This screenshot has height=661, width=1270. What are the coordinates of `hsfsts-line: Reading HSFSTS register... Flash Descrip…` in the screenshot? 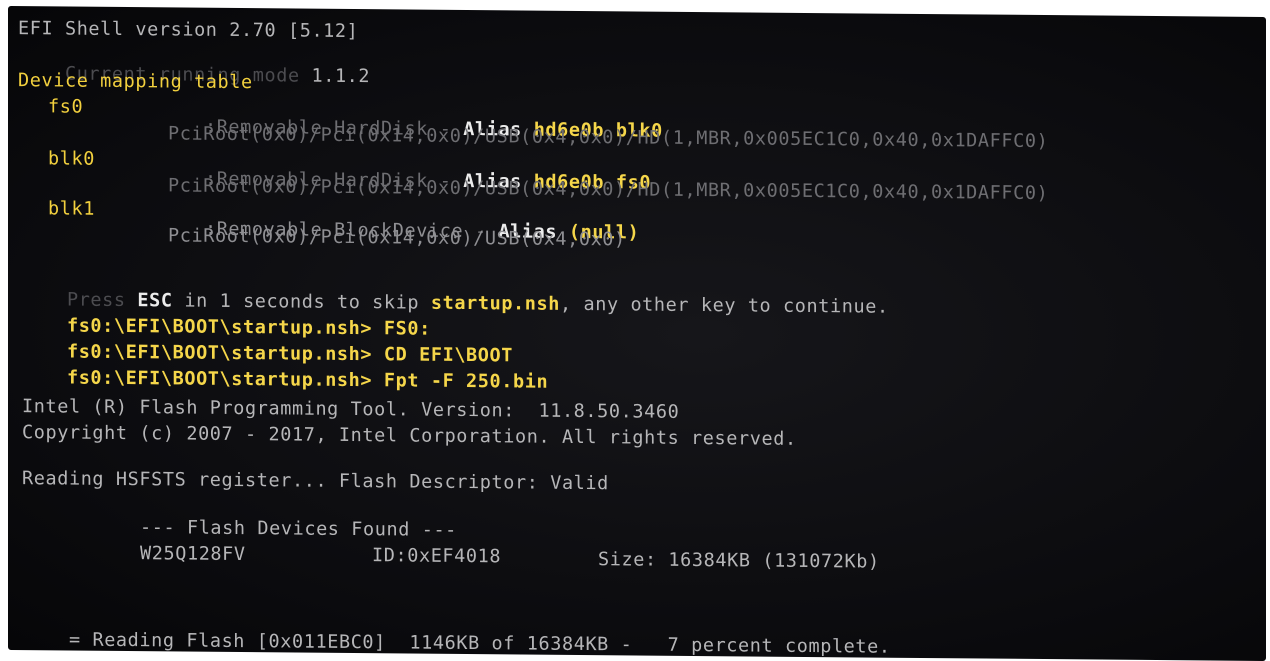 It's located at (315, 481).